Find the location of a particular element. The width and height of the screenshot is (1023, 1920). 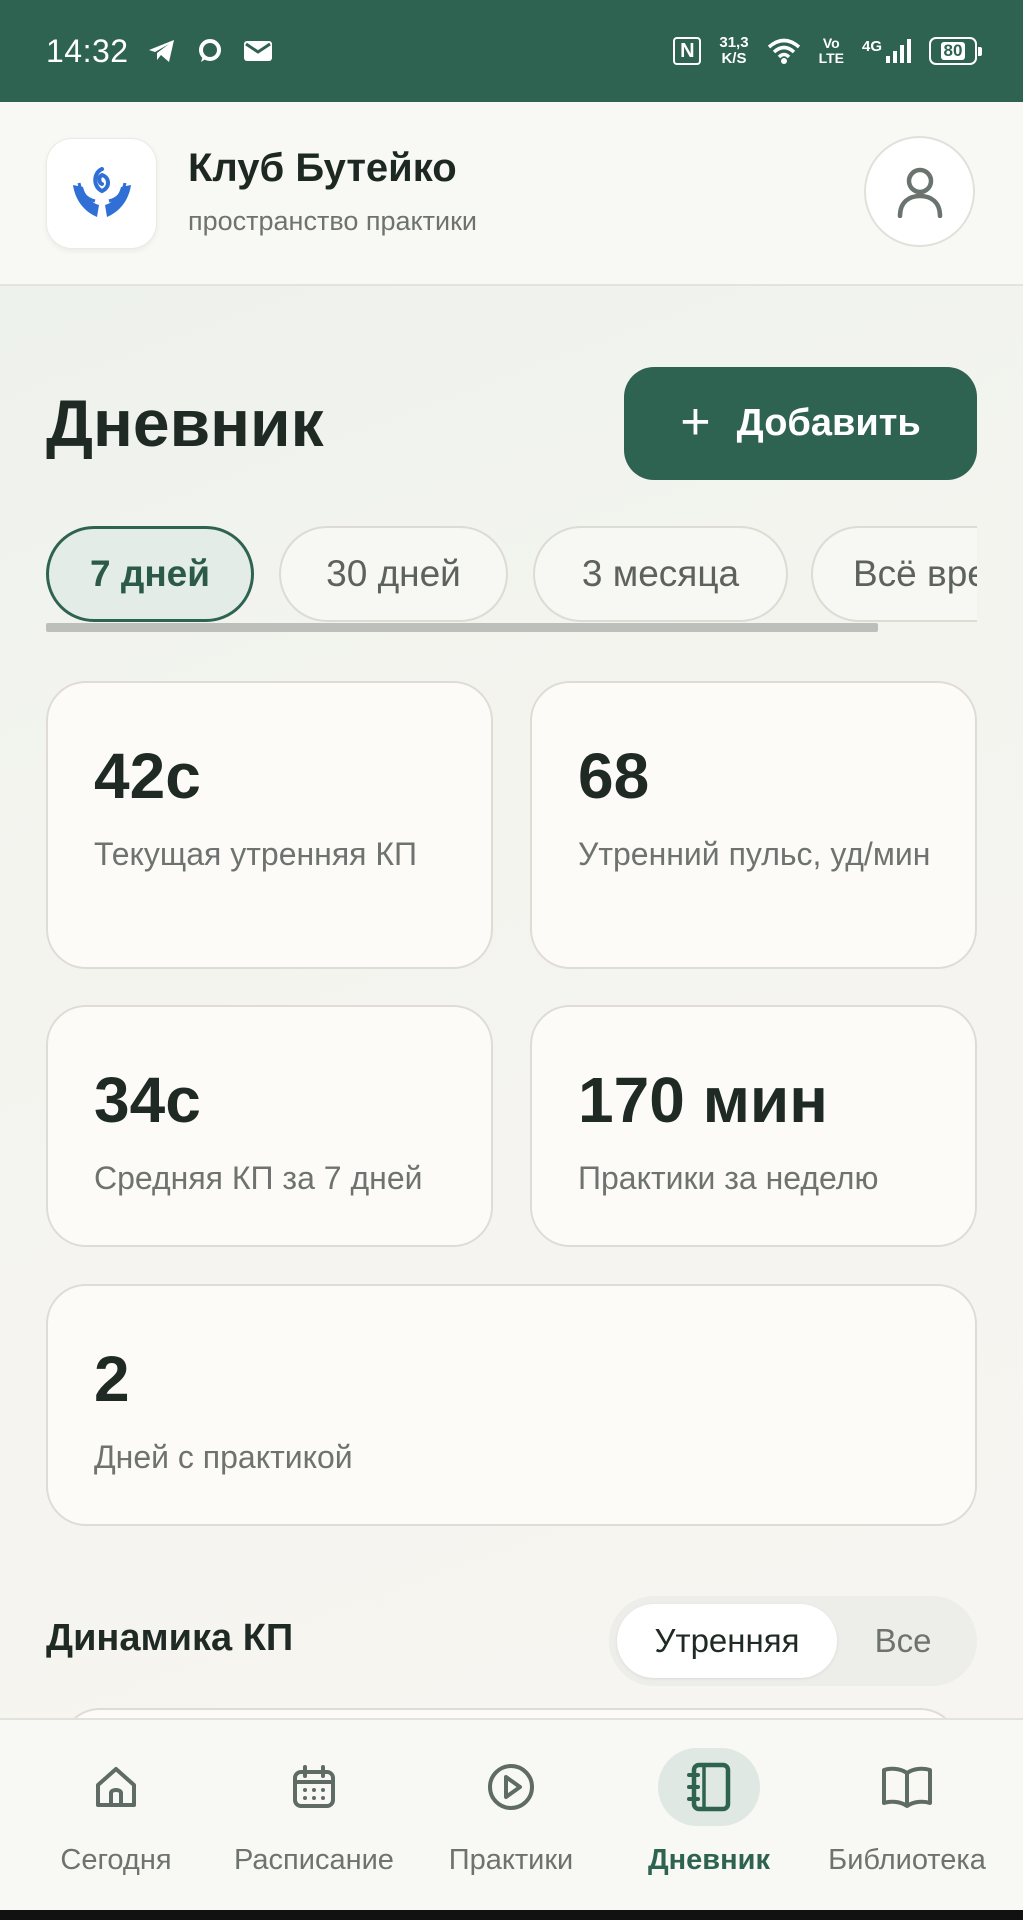

nfc-icon: N is located at coordinates (687, 51).